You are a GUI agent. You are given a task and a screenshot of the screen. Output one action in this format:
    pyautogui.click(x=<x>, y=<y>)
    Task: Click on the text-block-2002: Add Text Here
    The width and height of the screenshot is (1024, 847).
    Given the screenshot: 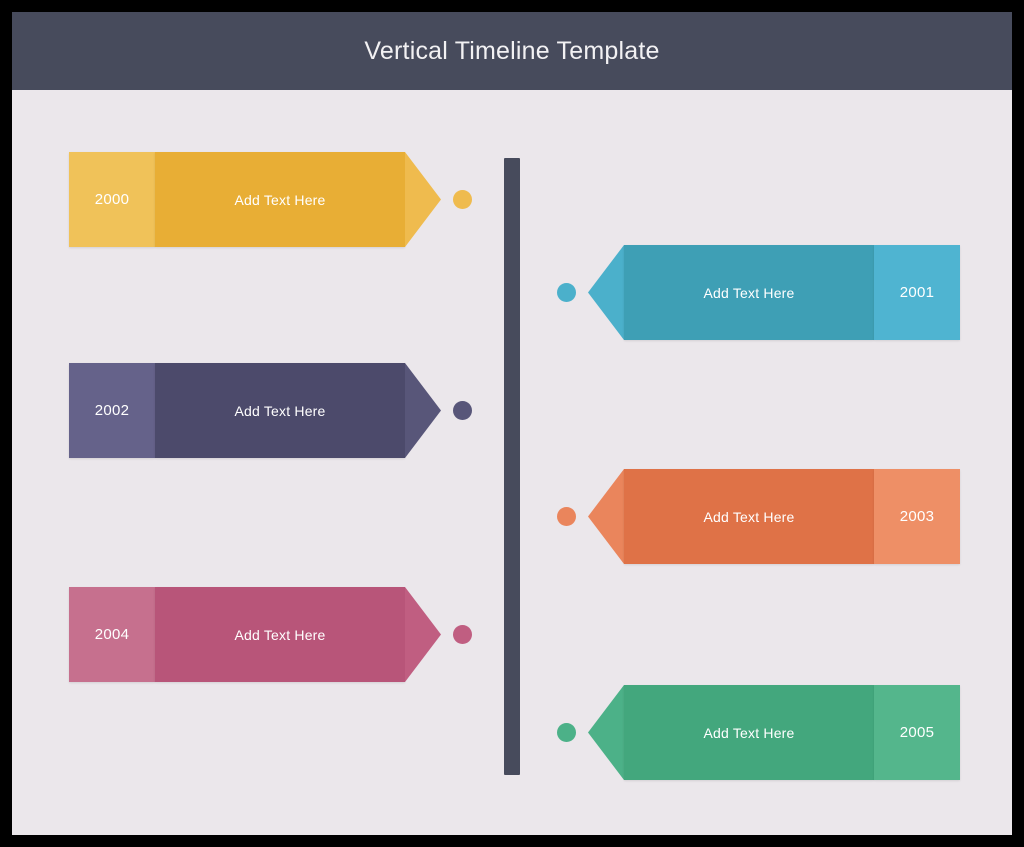 What is the action you would take?
    pyautogui.click(x=280, y=410)
    